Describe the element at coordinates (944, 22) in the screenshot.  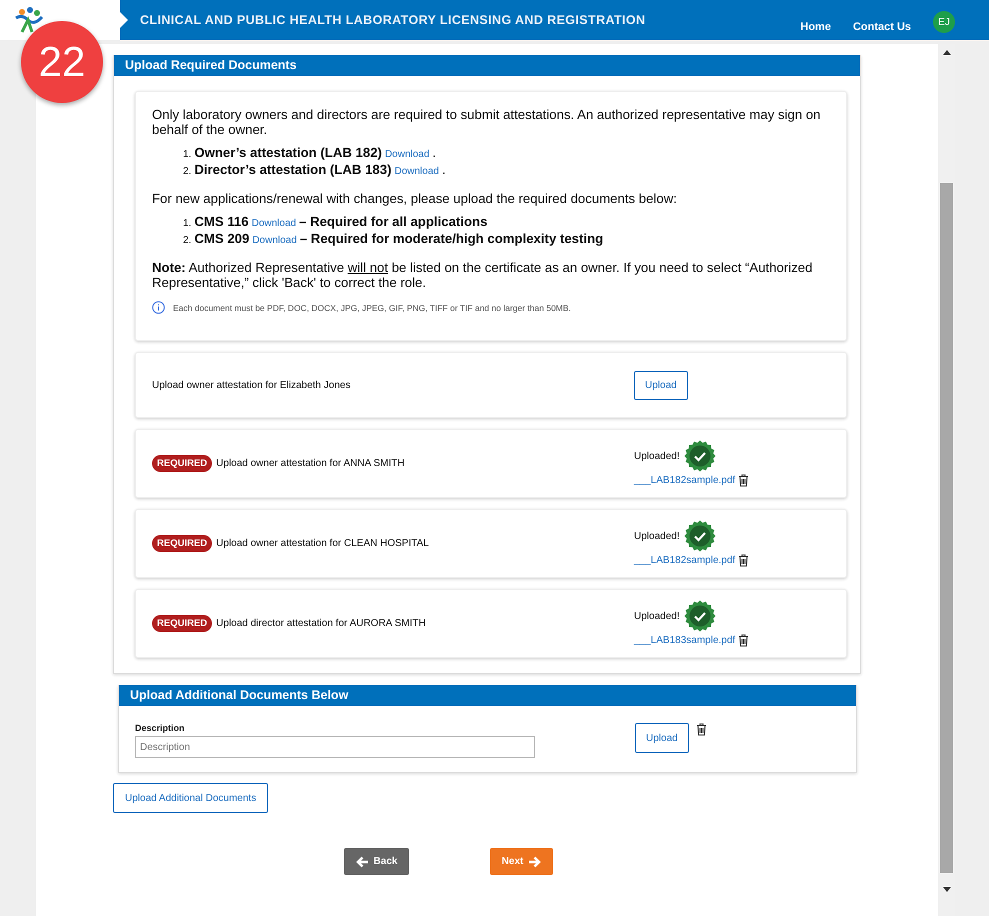
I see `user-avatar: EJ` at that location.